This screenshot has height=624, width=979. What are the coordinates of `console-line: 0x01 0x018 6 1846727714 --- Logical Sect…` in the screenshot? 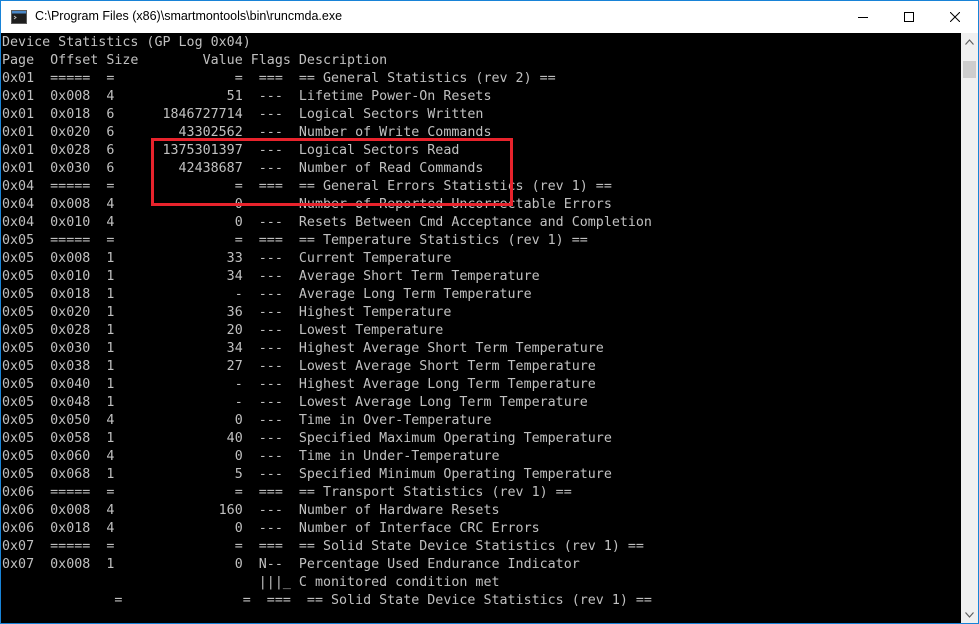 It's located at (243, 114).